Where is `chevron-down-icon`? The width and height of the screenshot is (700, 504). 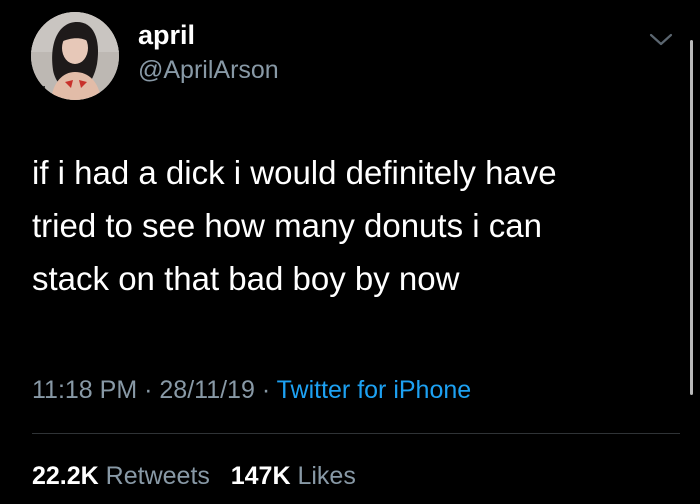
chevron-down-icon is located at coordinates (661, 40).